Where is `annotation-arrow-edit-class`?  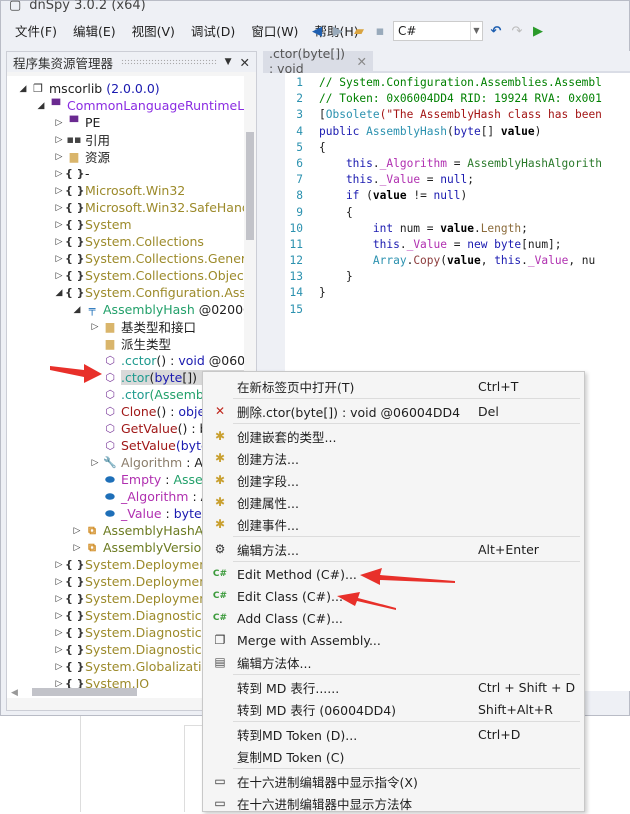 annotation-arrow-edit-class is located at coordinates (366, 601).